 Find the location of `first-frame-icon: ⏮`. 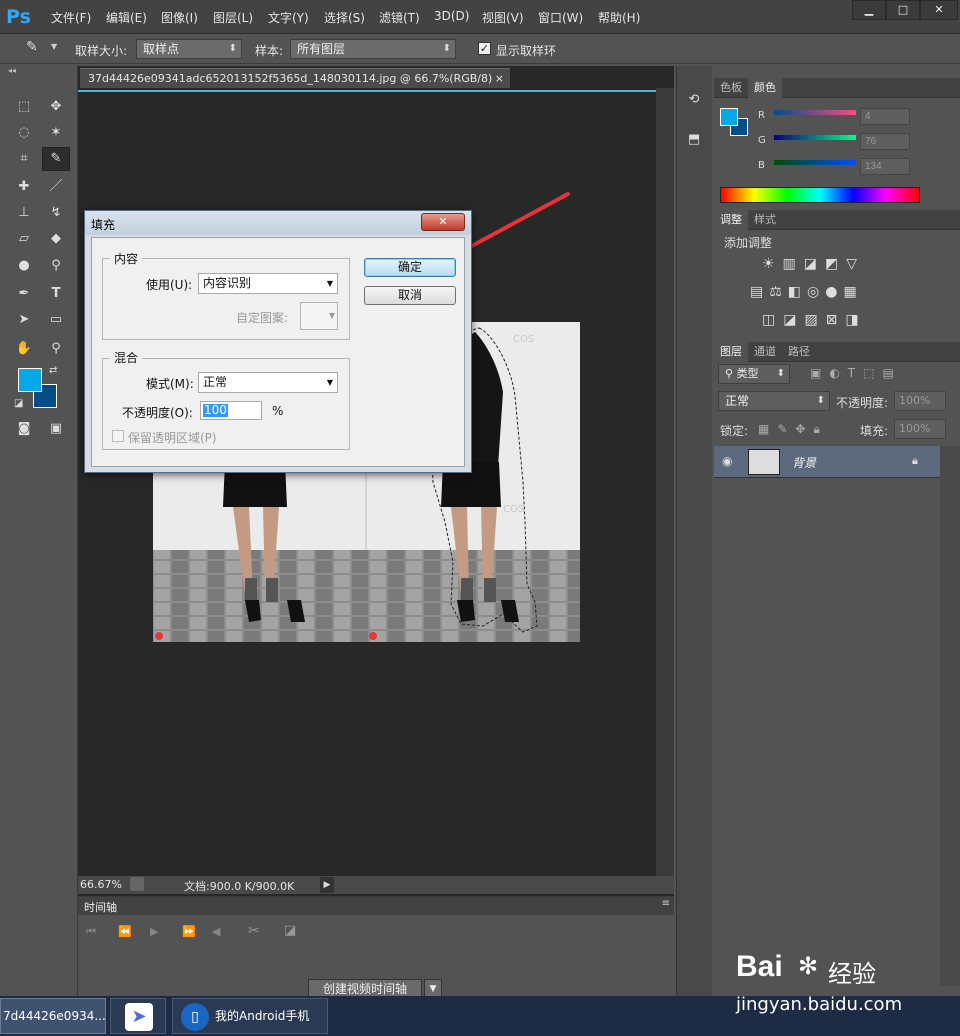

first-frame-icon: ⏮ is located at coordinates (91, 932).